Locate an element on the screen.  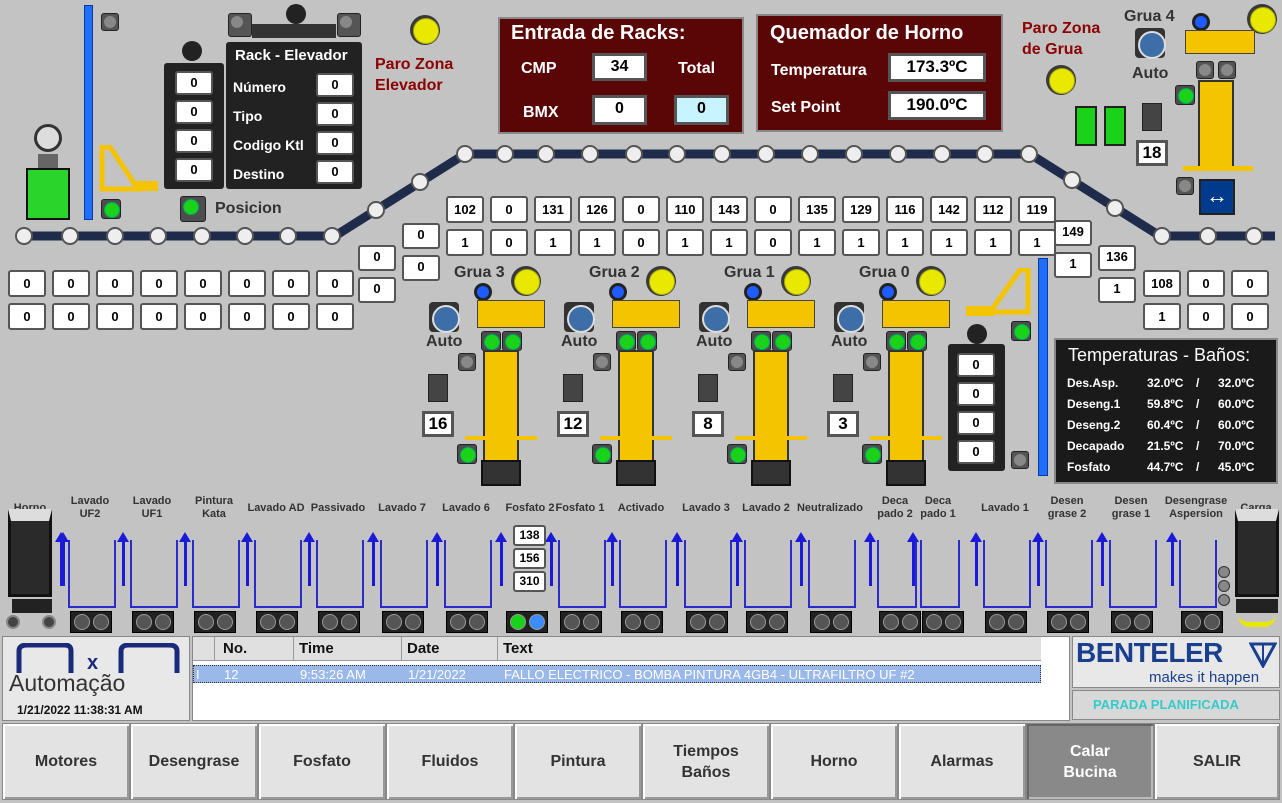
grua1-motor-icon is located at coordinates (708, 388).